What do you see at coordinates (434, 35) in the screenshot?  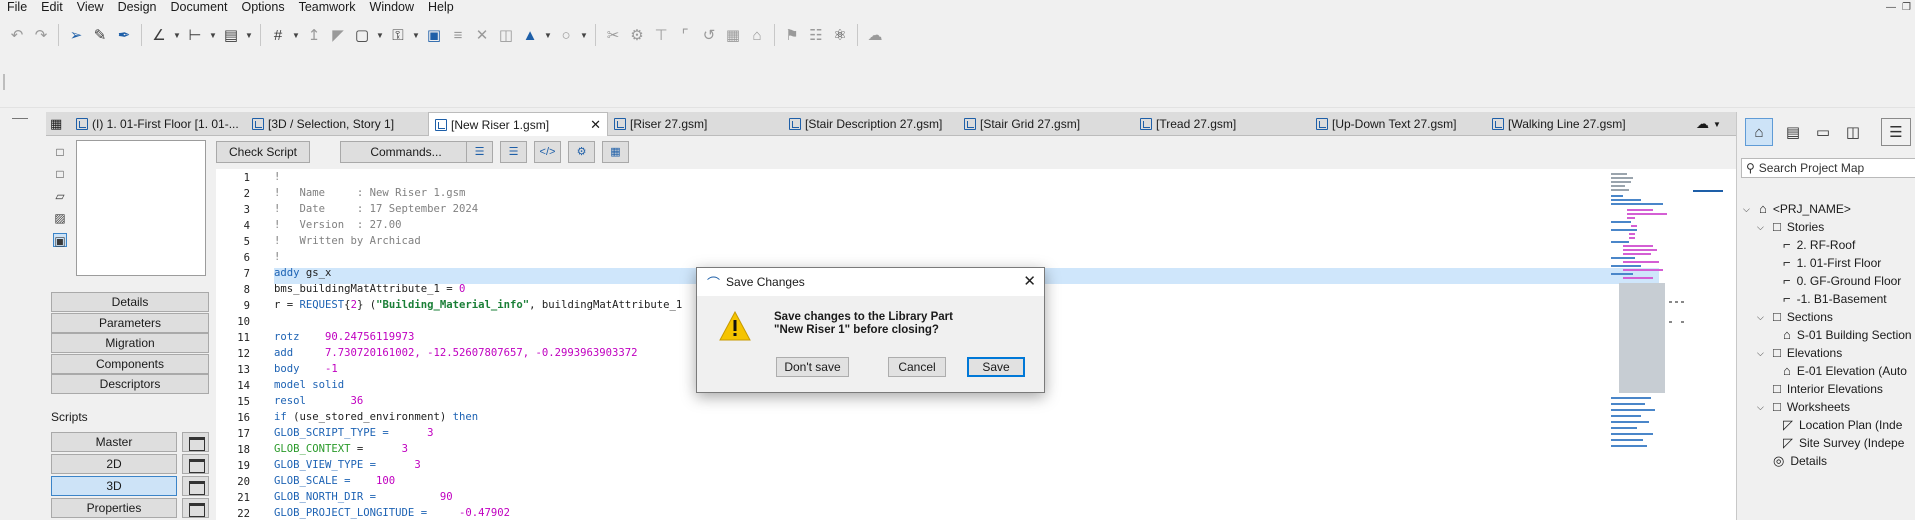 I see `group-icon: ▣` at bounding box center [434, 35].